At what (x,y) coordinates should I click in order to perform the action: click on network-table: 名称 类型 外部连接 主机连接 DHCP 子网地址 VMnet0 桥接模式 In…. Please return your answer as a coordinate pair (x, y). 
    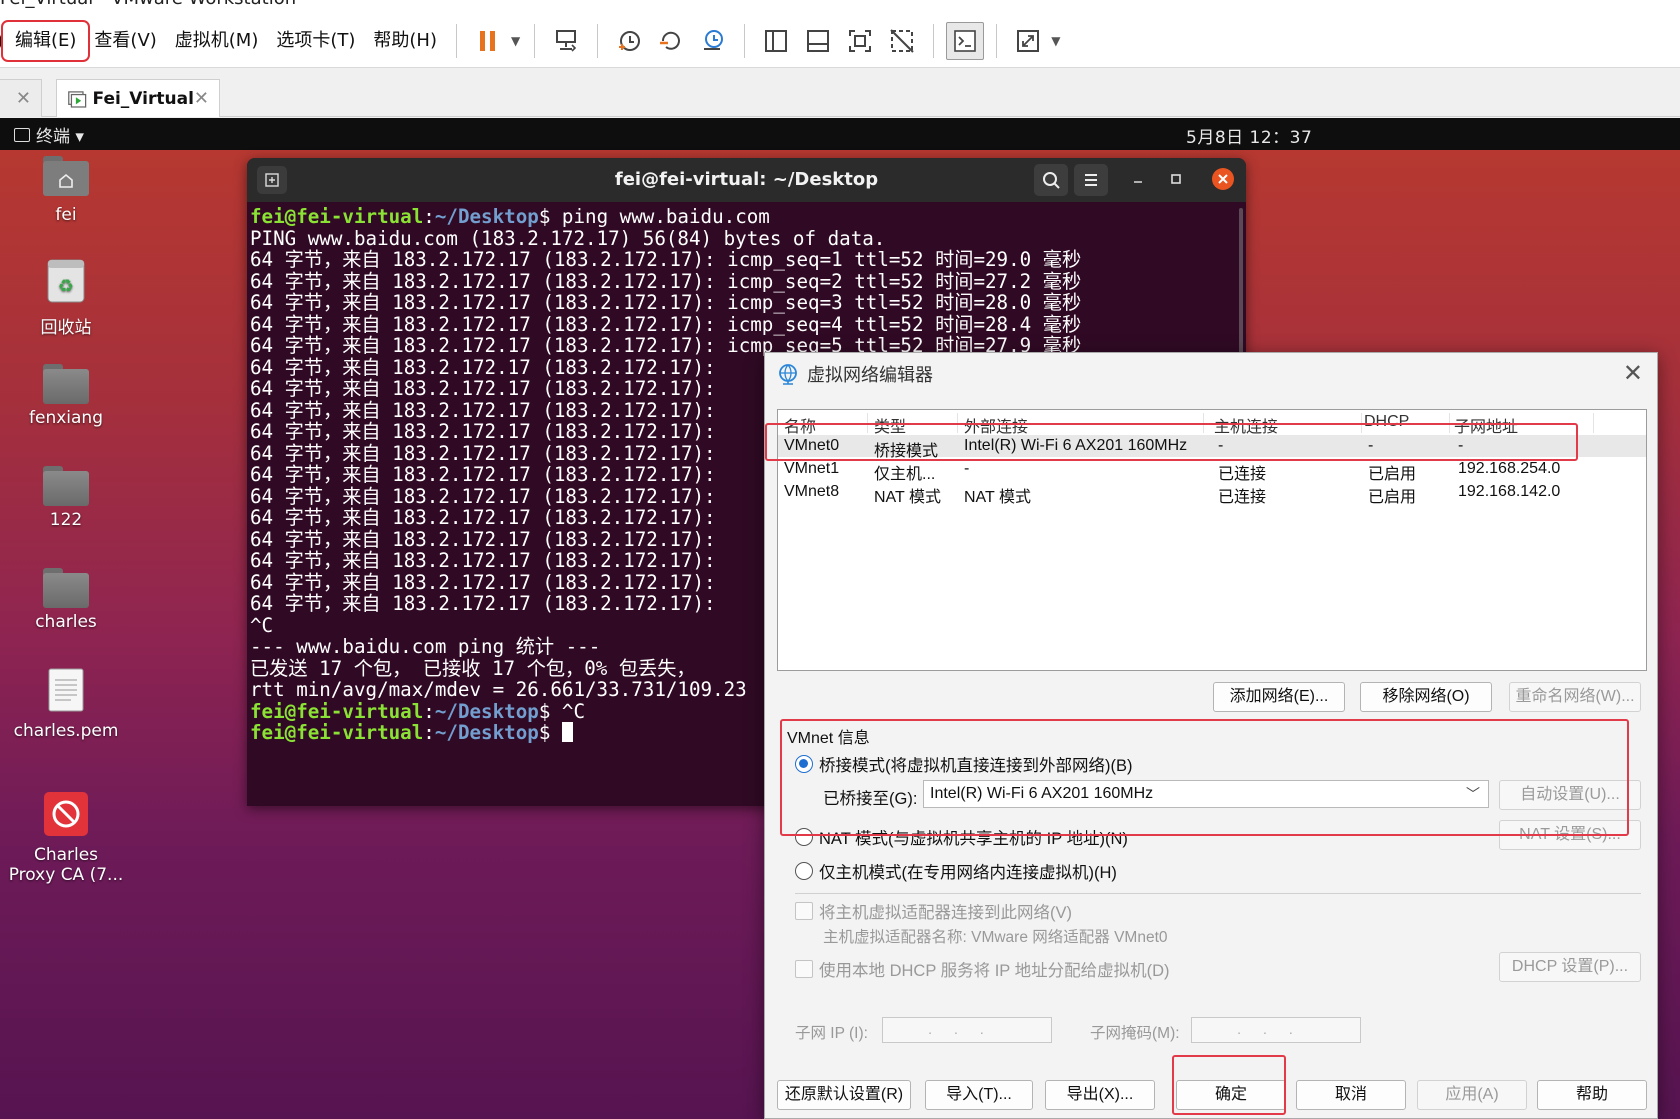
    Looking at the image, I should click on (1212, 540).